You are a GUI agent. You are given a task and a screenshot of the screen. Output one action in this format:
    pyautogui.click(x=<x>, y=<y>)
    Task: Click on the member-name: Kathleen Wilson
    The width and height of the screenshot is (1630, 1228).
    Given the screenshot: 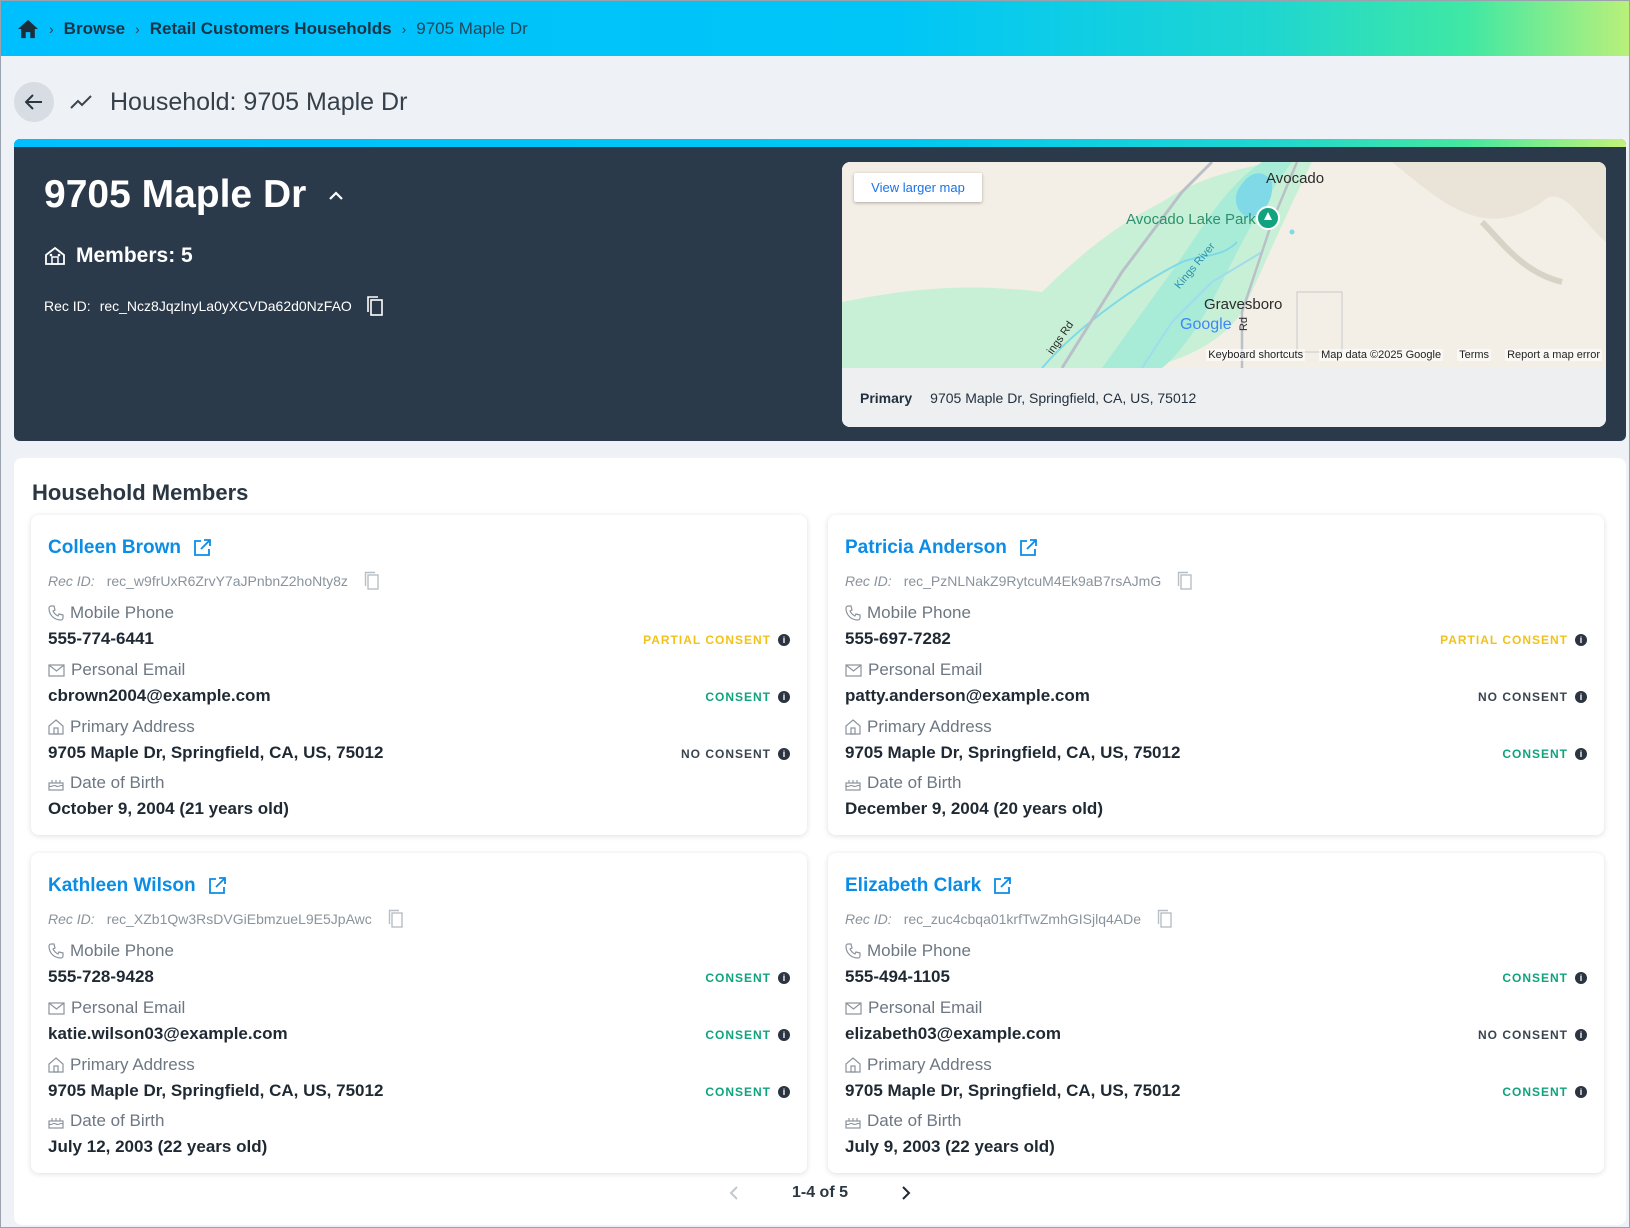 What is the action you would take?
    pyautogui.click(x=122, y=886)
    